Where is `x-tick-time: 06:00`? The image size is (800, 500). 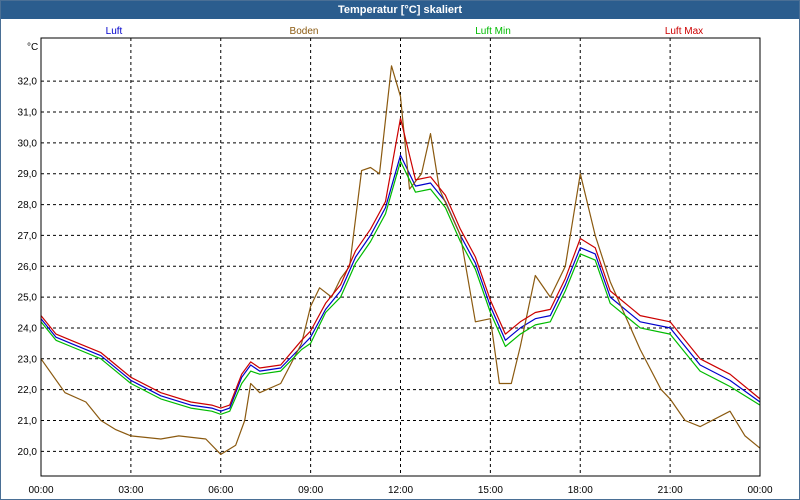
x-tick-time: 06:00 is located at coordinates (220, 490).